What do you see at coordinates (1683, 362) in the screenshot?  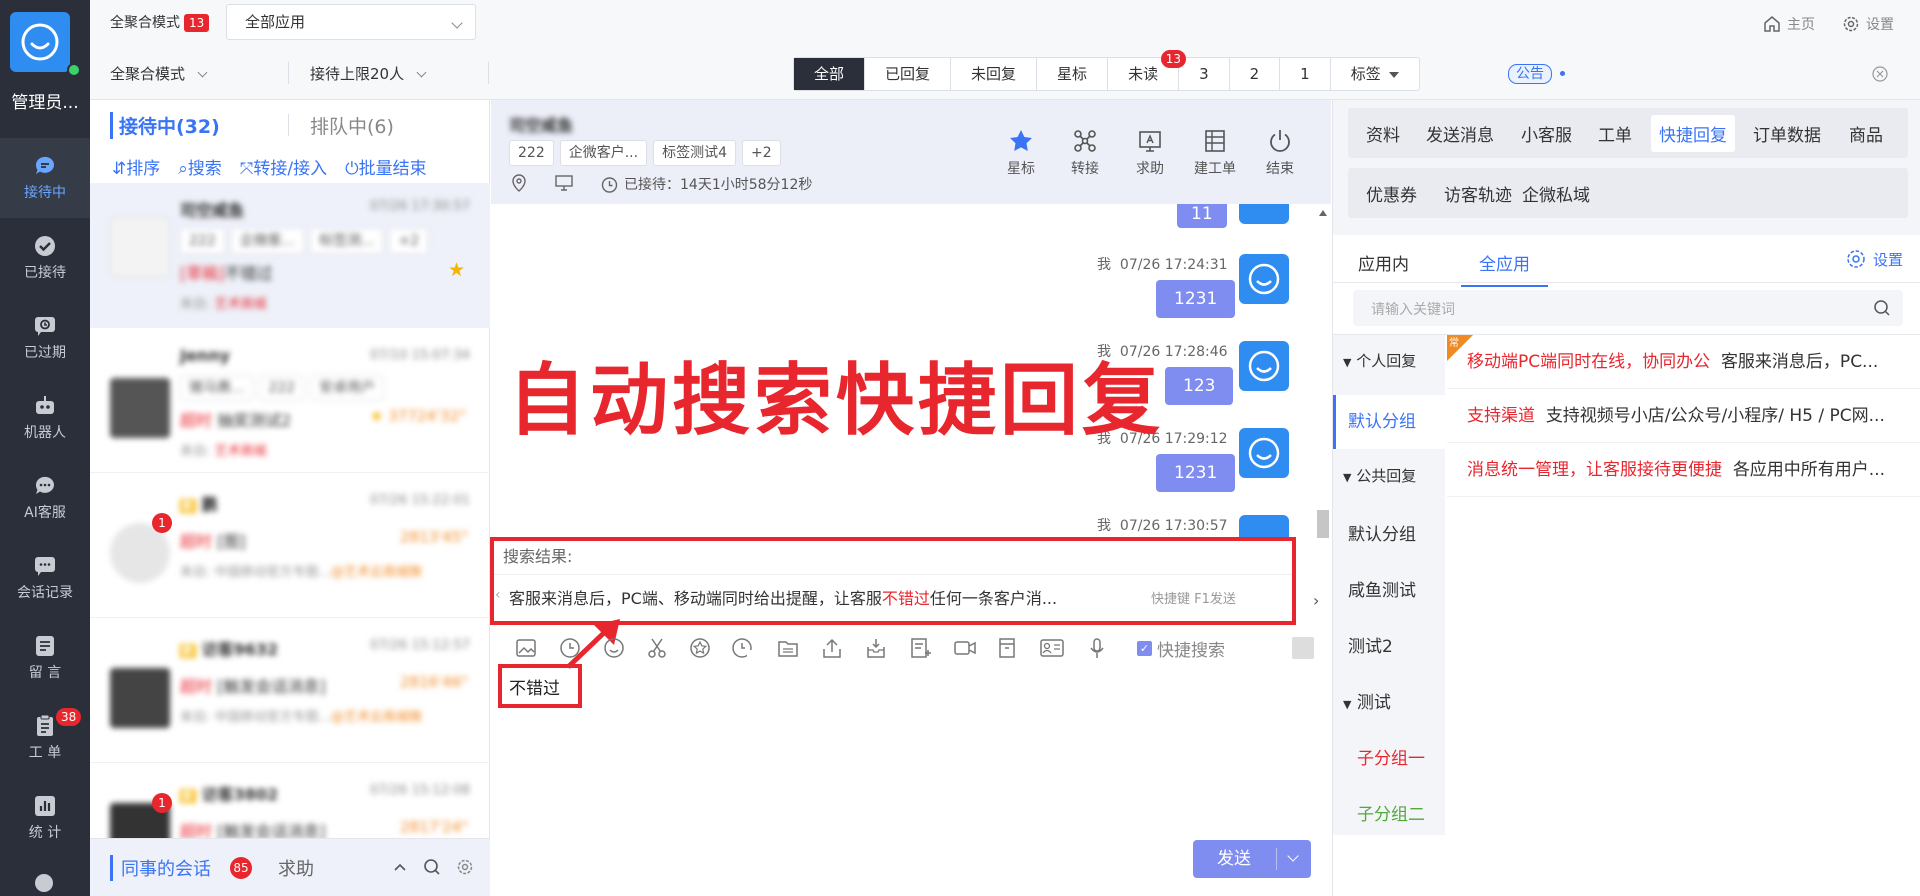 I see `quick-reply-item: 移动端PC端同时在线，协同办公 客服来消息后，PC... 常` at bounding box center [1683, 362].